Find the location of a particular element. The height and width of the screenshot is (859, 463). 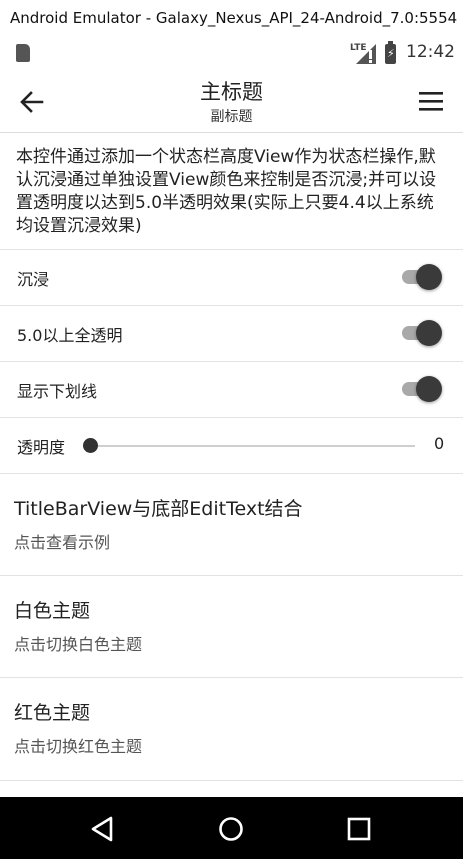

transparency-slider-thumb is located at coordinates (90, 445).